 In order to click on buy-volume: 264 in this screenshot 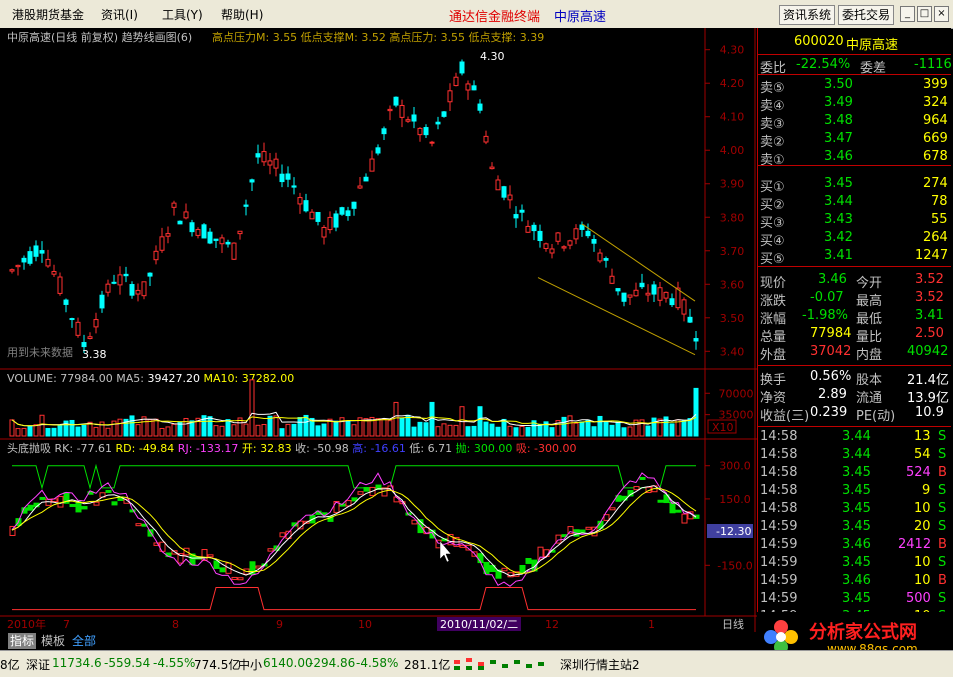, I will do `click(935, 237)`.